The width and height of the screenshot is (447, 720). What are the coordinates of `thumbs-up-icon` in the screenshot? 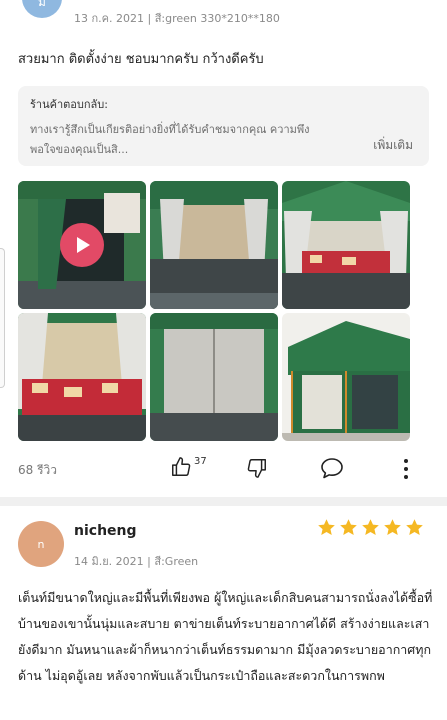 It's located at (181, 469).